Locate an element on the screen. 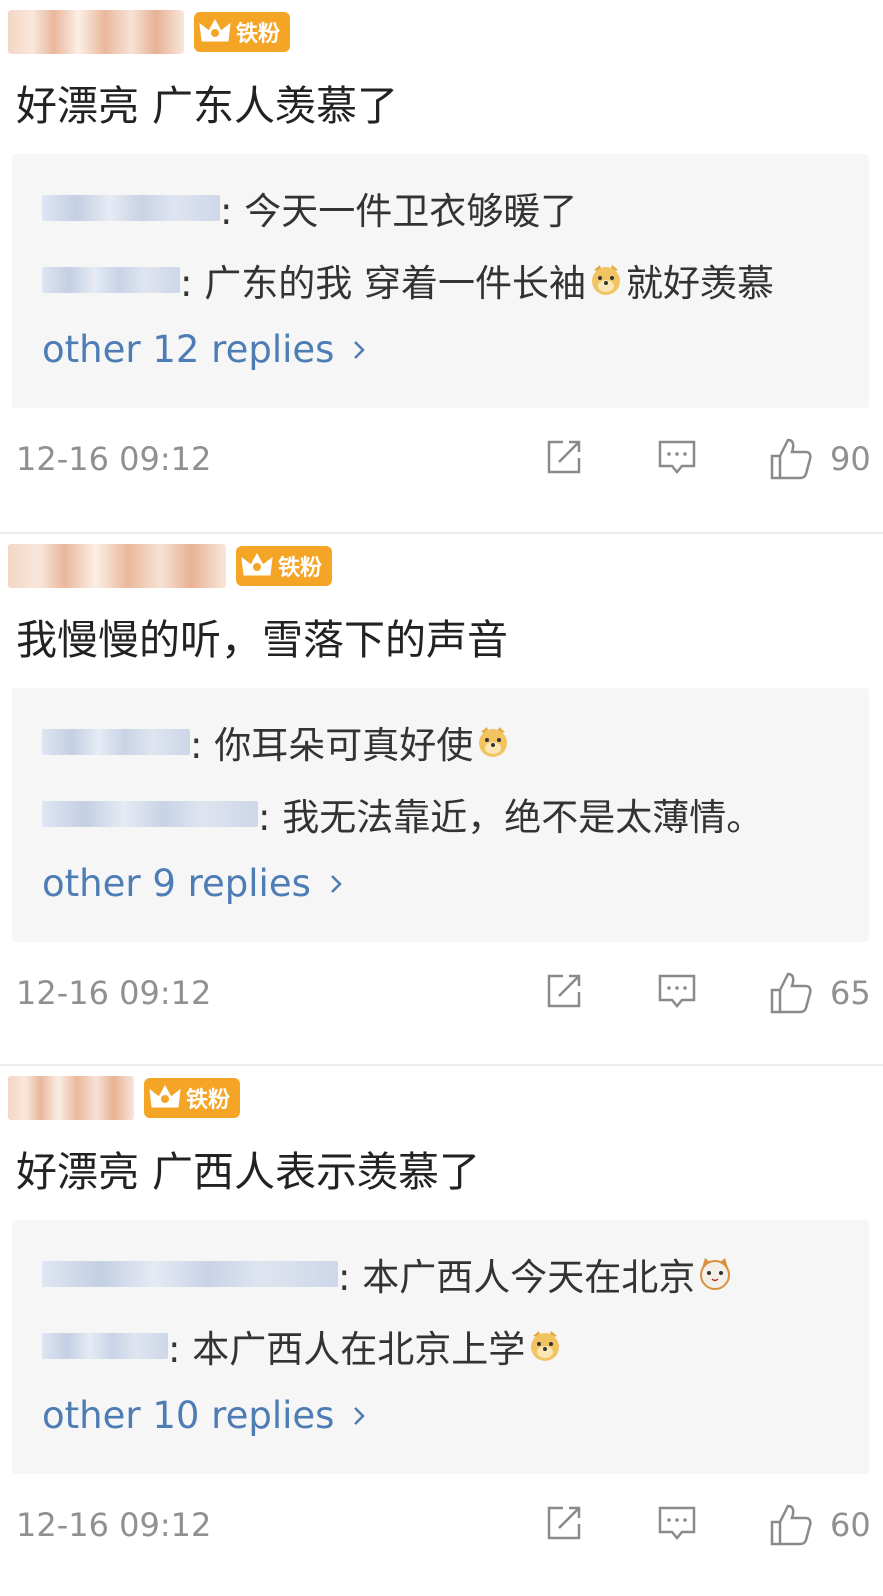 This screenshot has height=1596, width=883. reply-item: : 广东的我 穿着一件长袖 就好羡慕 is located at coordinates (408, 280).